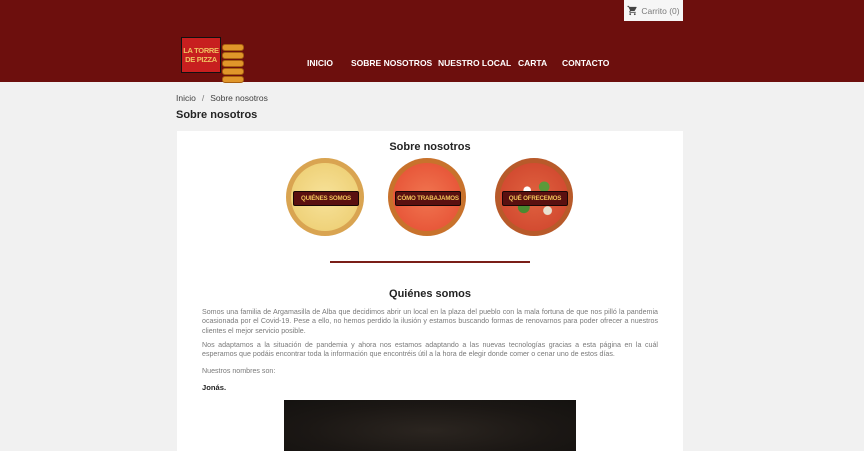 Image resolution: width=864 pixels, height=451 pixels. I want to click on que-ofrecemos-button: QUÉ OFRECEMOS, so click(534, 197).